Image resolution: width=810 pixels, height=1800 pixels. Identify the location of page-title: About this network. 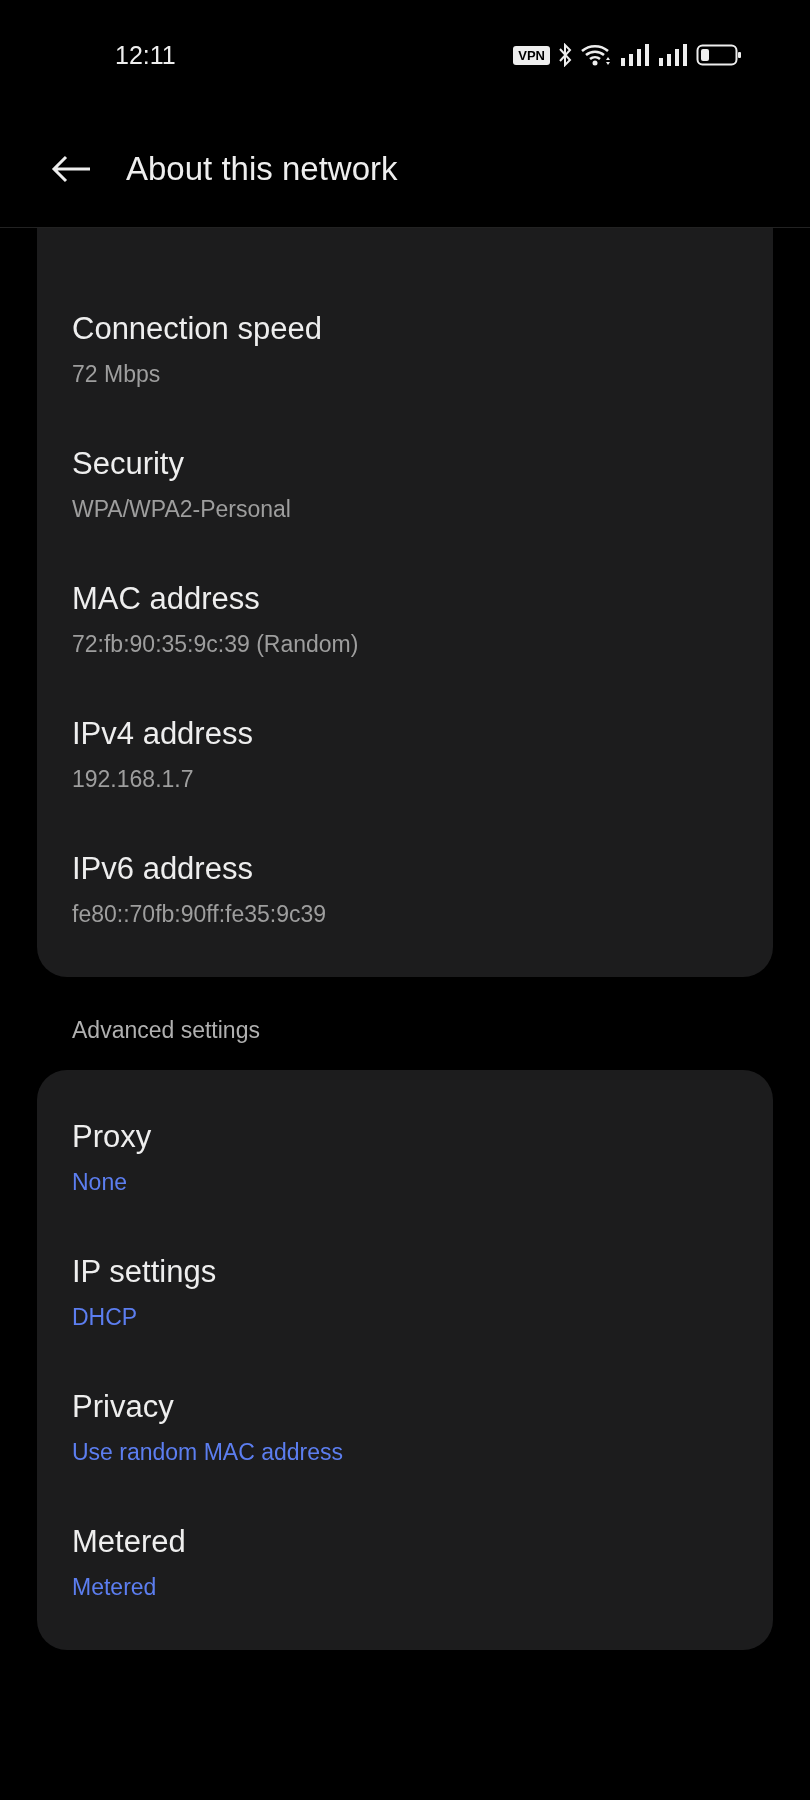
(262, 168).